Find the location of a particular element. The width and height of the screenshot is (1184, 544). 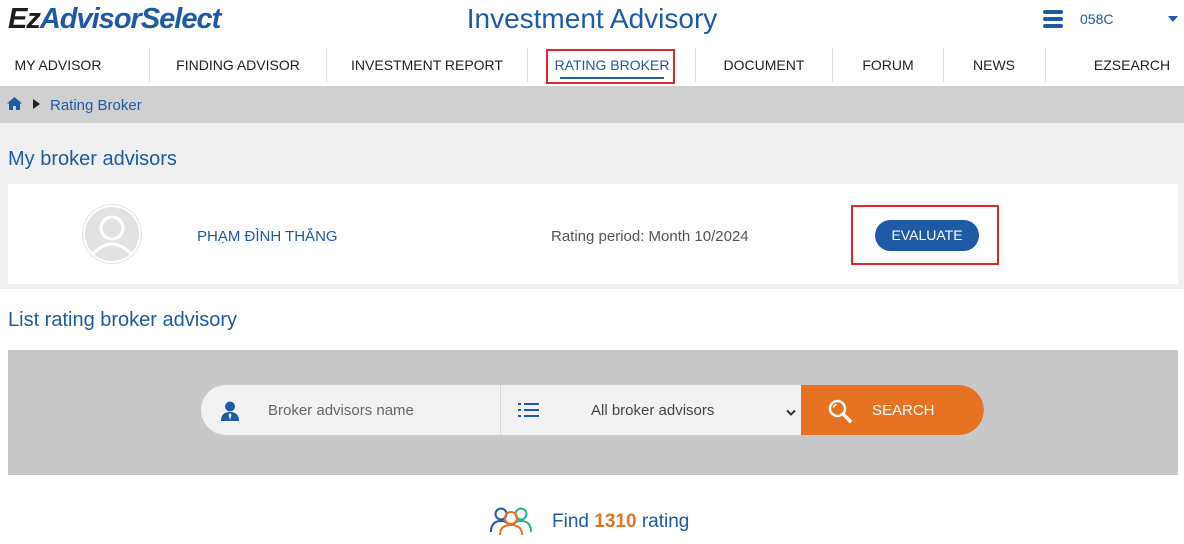

app-logo: EzAdvisorSelect is located at coordinates (114, 19).